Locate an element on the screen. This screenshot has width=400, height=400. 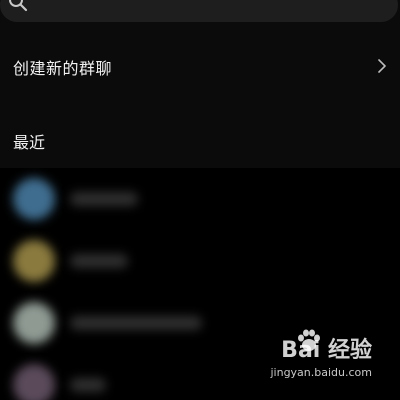
watermark-url: jingyan.baidu.com is located at coordinates (321, 372).